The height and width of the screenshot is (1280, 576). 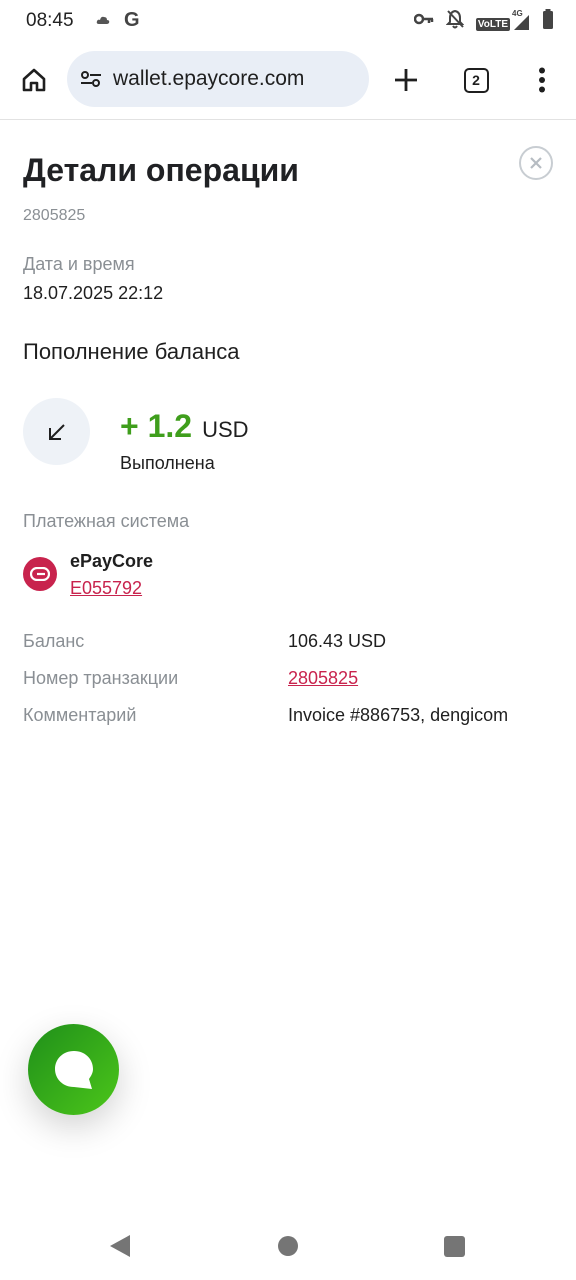 I want to click on incoming-badge, so click(x=56, y=431).